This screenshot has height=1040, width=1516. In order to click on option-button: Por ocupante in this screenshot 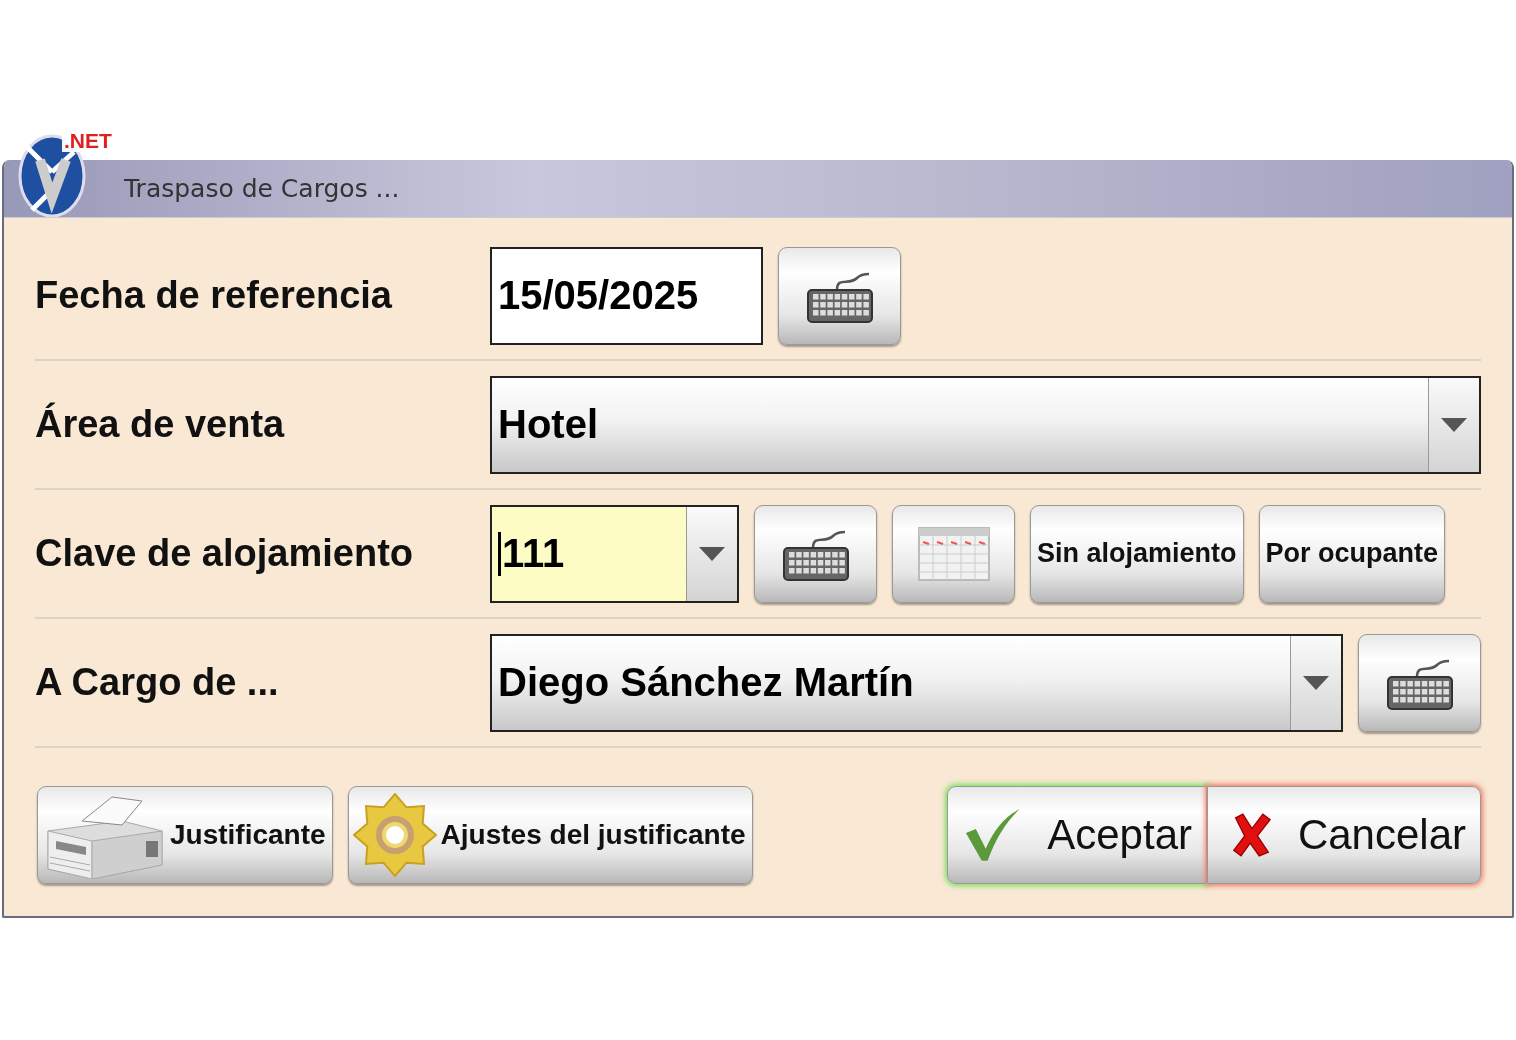, I will do `click(1352, 553)`.